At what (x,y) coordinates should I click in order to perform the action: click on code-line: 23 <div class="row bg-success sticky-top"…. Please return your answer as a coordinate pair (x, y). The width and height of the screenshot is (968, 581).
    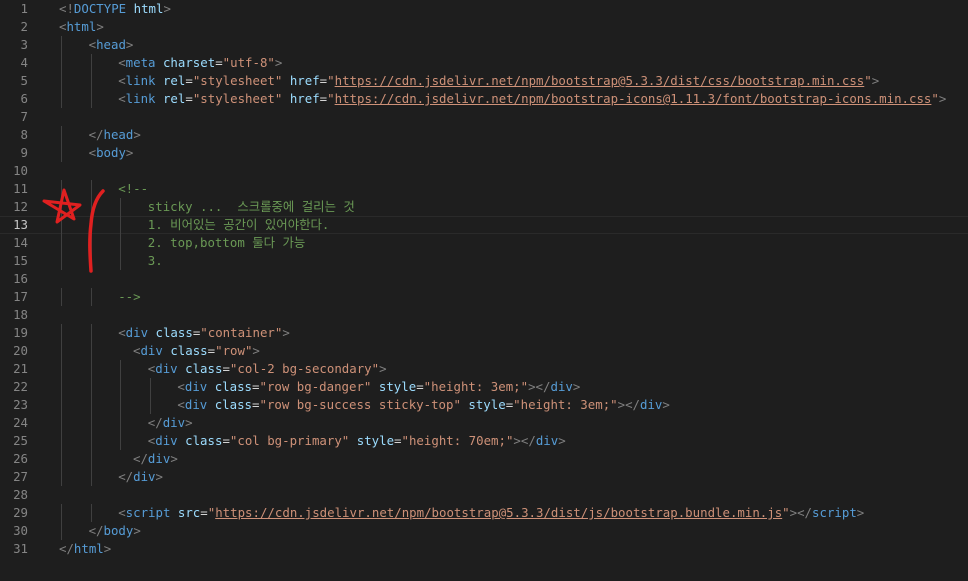
    Looking at the image, I should click on (484, 405).